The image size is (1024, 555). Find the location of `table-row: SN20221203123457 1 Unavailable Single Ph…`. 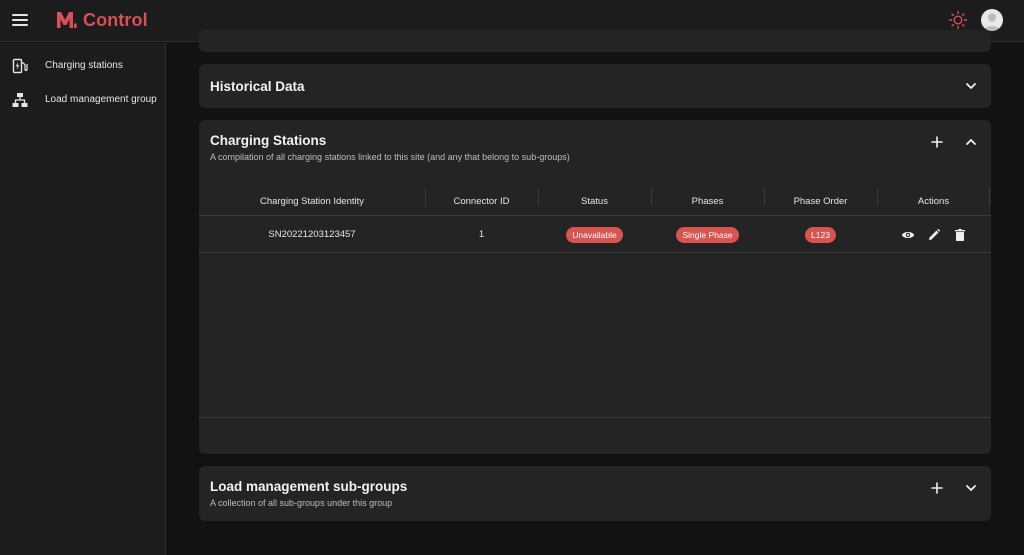

table-row: SN20221203123457 1 Unavailable Single Ph… is located at coordinates (595, 234).